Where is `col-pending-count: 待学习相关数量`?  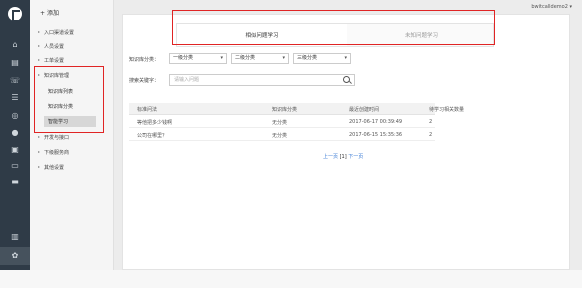 col-pending-count: 待学习相关数量 is located at coordinates (447, 110).